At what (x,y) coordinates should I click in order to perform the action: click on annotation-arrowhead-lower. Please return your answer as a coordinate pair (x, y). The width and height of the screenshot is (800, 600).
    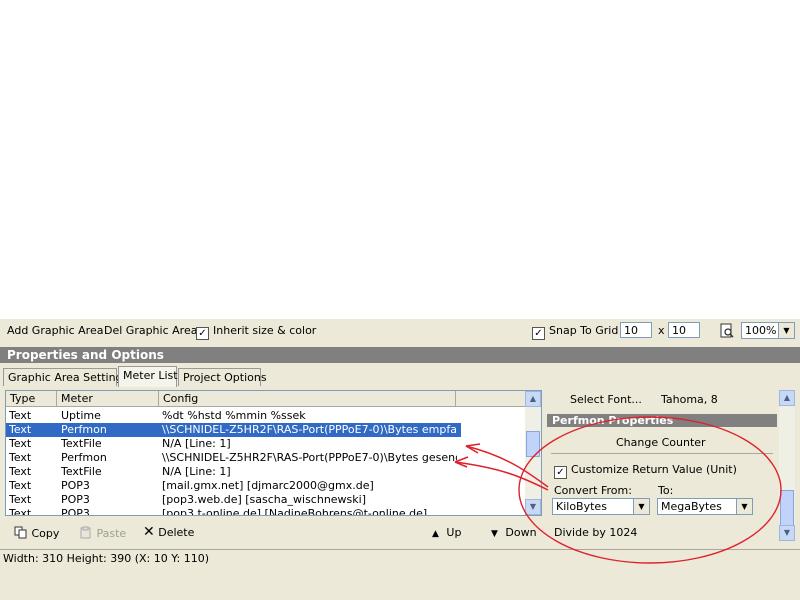
    Looking at the image, I should click on (461, 462).